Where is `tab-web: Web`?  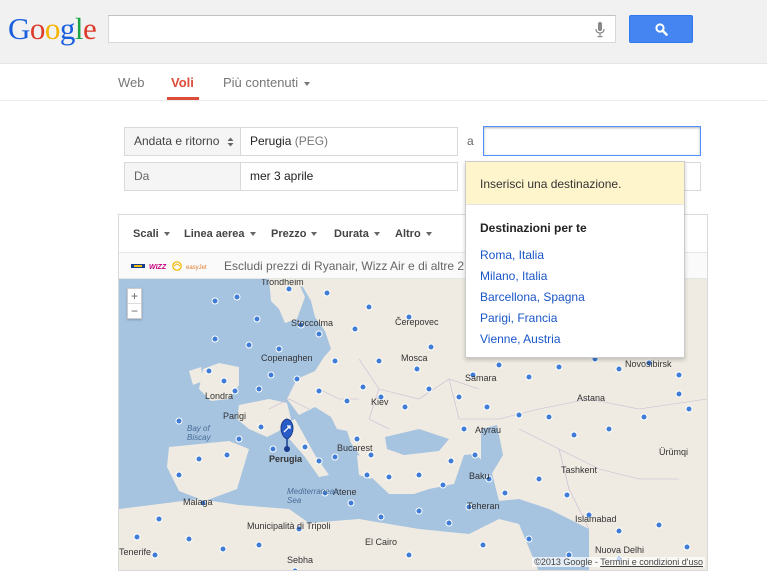
tab-web: Web is located at coordinates (131, 82).